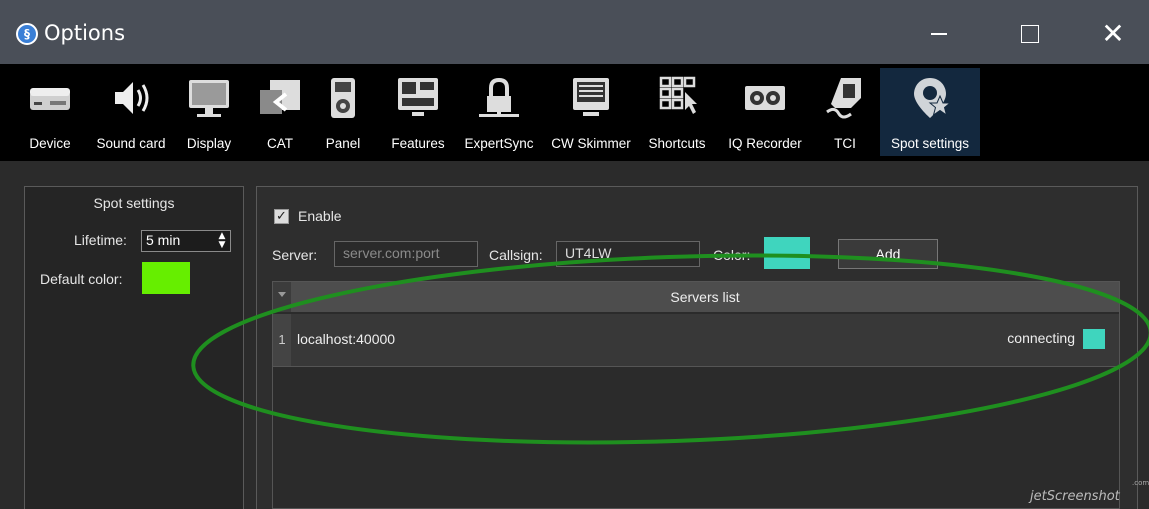 This screenshot has width=1149, height=509. I want to click on toolbar-item-cat: CAT, so click(280, 112).